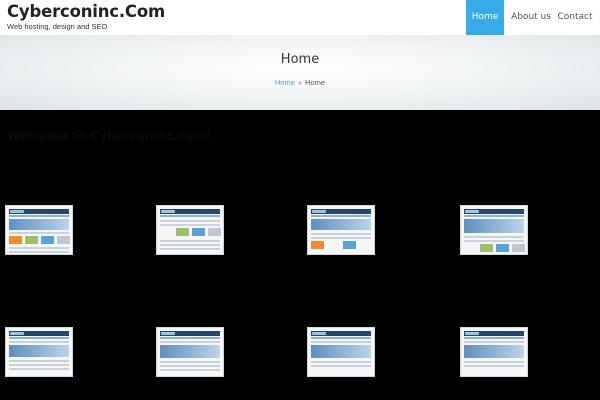 This screenshot has width=600, height=400. What do you see at coordinates (285, 82) in the screenshot?
I see `breadcrumb-home-link: Home` at bounding box center [285, 82].